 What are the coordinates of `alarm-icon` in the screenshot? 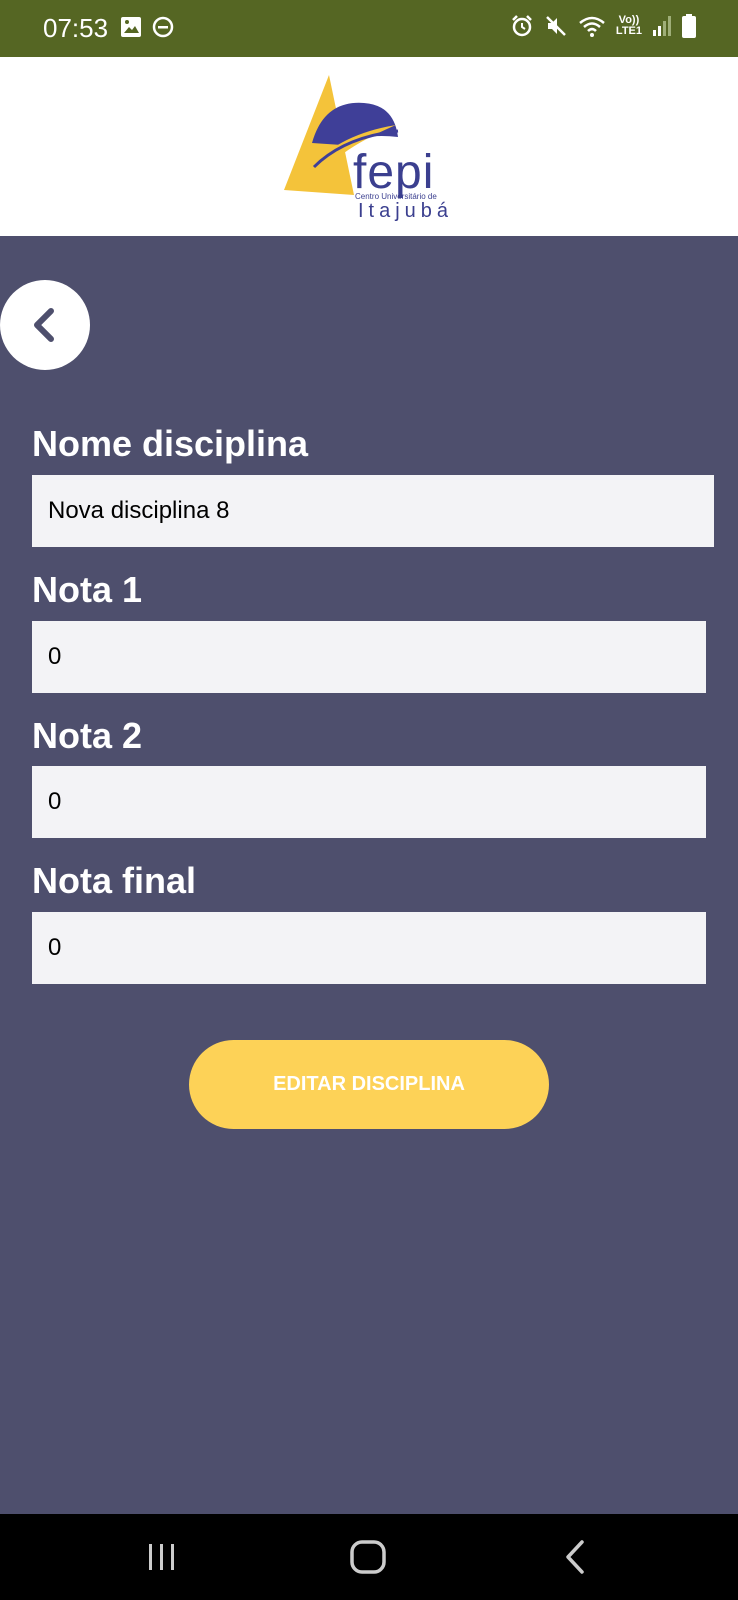 It's located at (522, 26).